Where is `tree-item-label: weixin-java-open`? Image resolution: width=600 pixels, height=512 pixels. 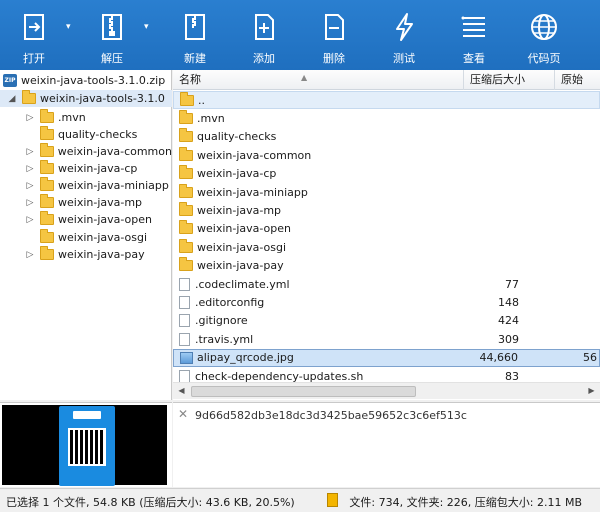 tree-item-label: weixin-java-open is located at coordinates (105, 219).